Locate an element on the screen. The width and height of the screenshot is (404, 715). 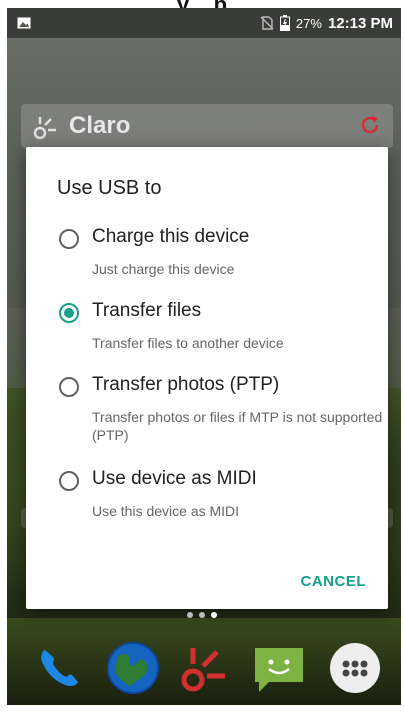
clock: 12:13 PM is located at coordinates (360, 23).